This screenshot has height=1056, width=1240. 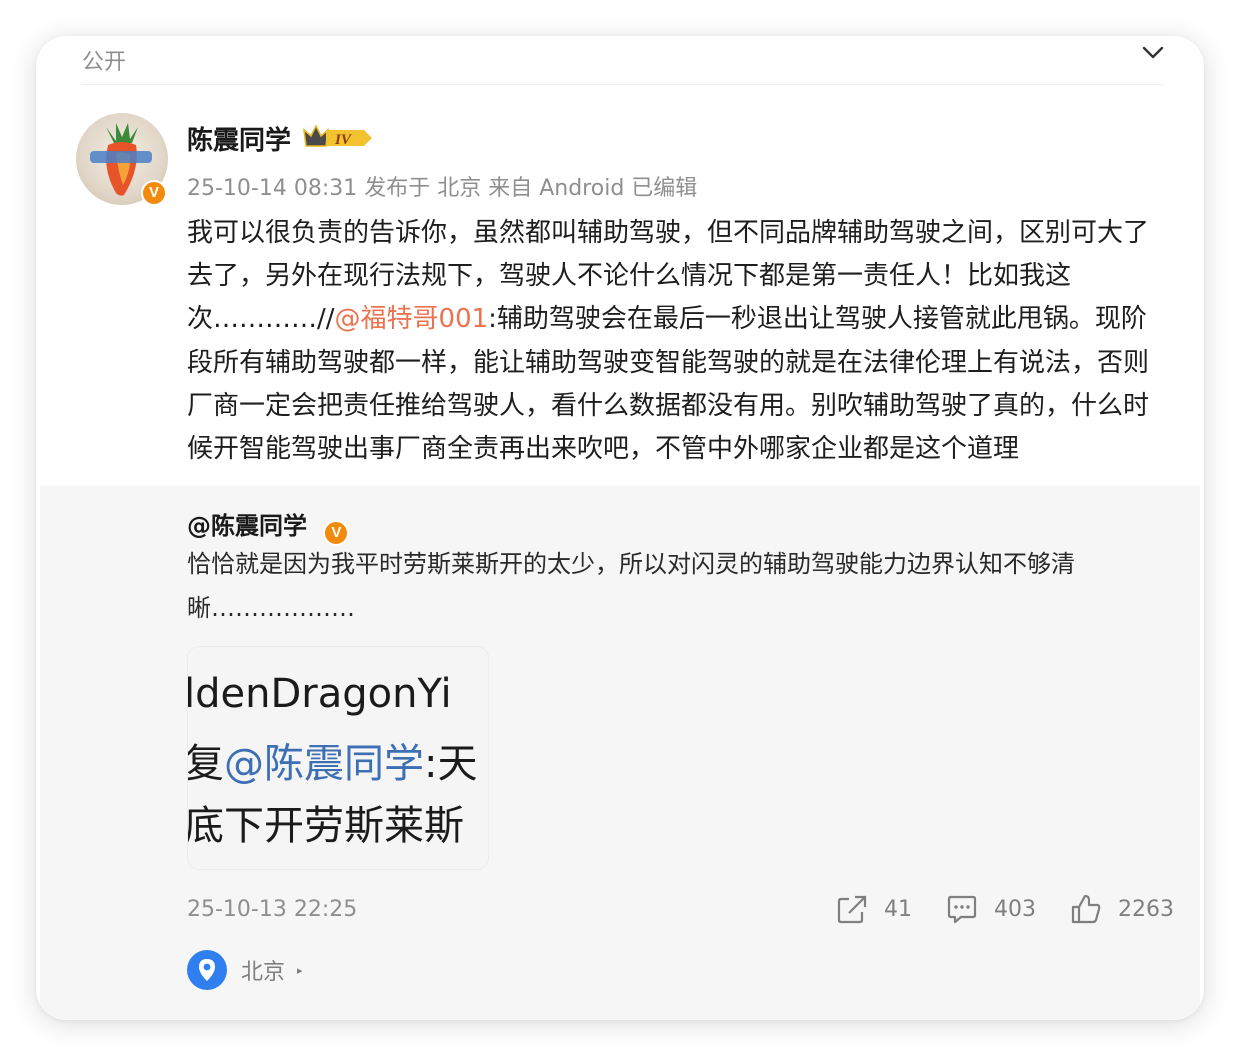 I want to click on author-name: 陈震同学, so click(x=239, y=138).